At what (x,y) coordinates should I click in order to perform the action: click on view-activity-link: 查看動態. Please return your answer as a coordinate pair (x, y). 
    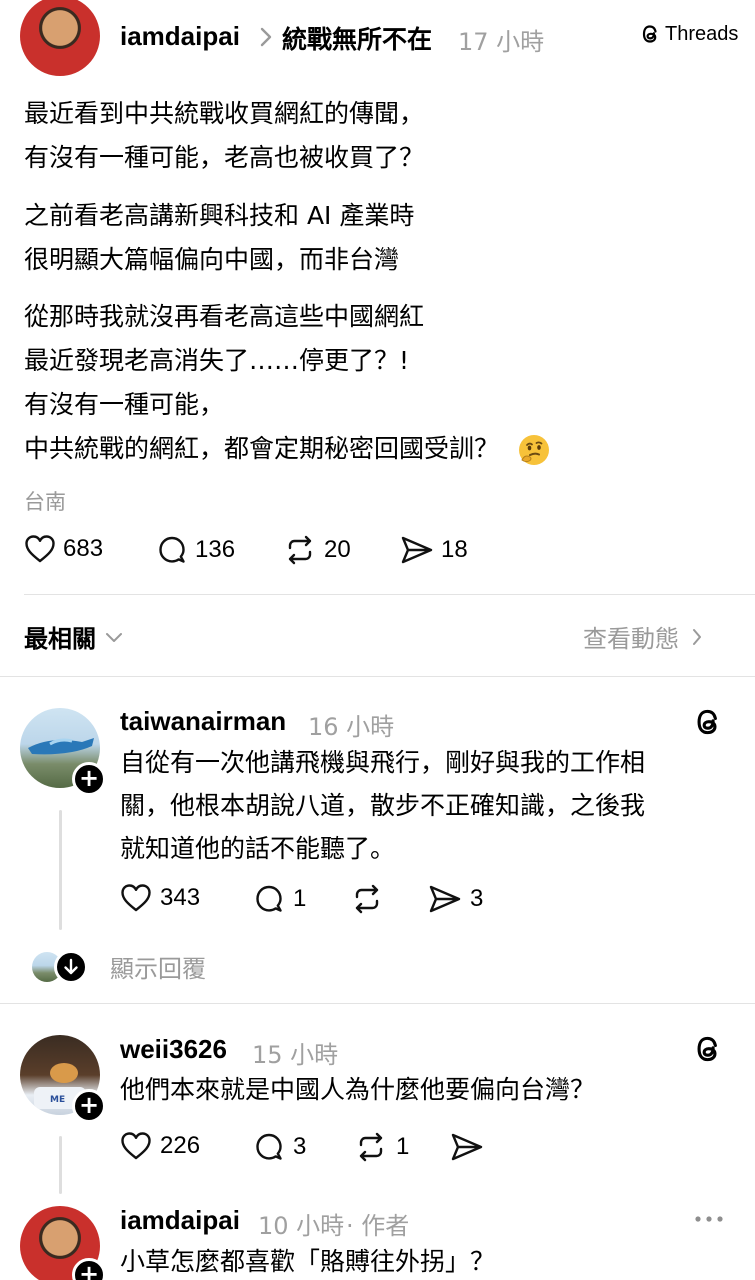
    Looking at the image, I should click on (643, 636).